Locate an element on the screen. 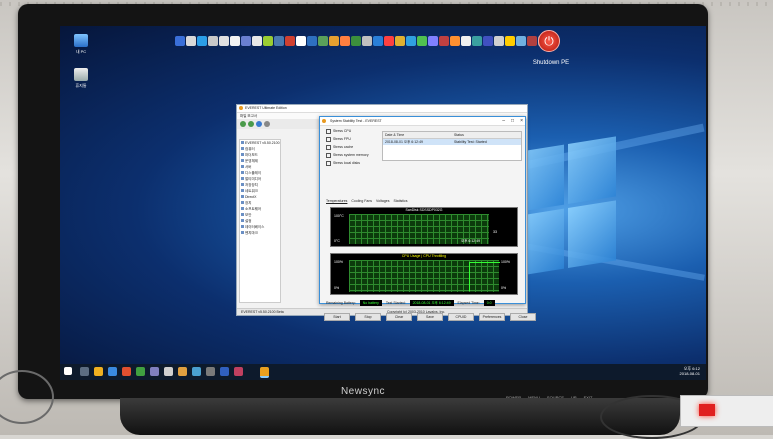 This screenshot has height=439, width=773. tab-statistics: Statistics is located at coordinates (400, 201).